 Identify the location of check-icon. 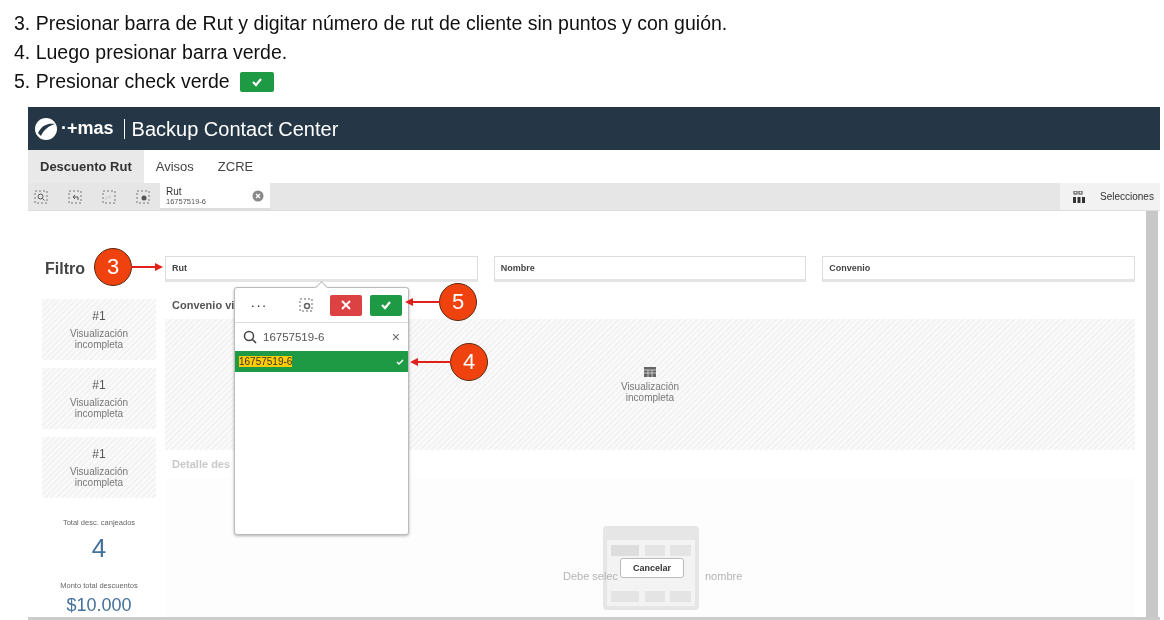
(400, 361).